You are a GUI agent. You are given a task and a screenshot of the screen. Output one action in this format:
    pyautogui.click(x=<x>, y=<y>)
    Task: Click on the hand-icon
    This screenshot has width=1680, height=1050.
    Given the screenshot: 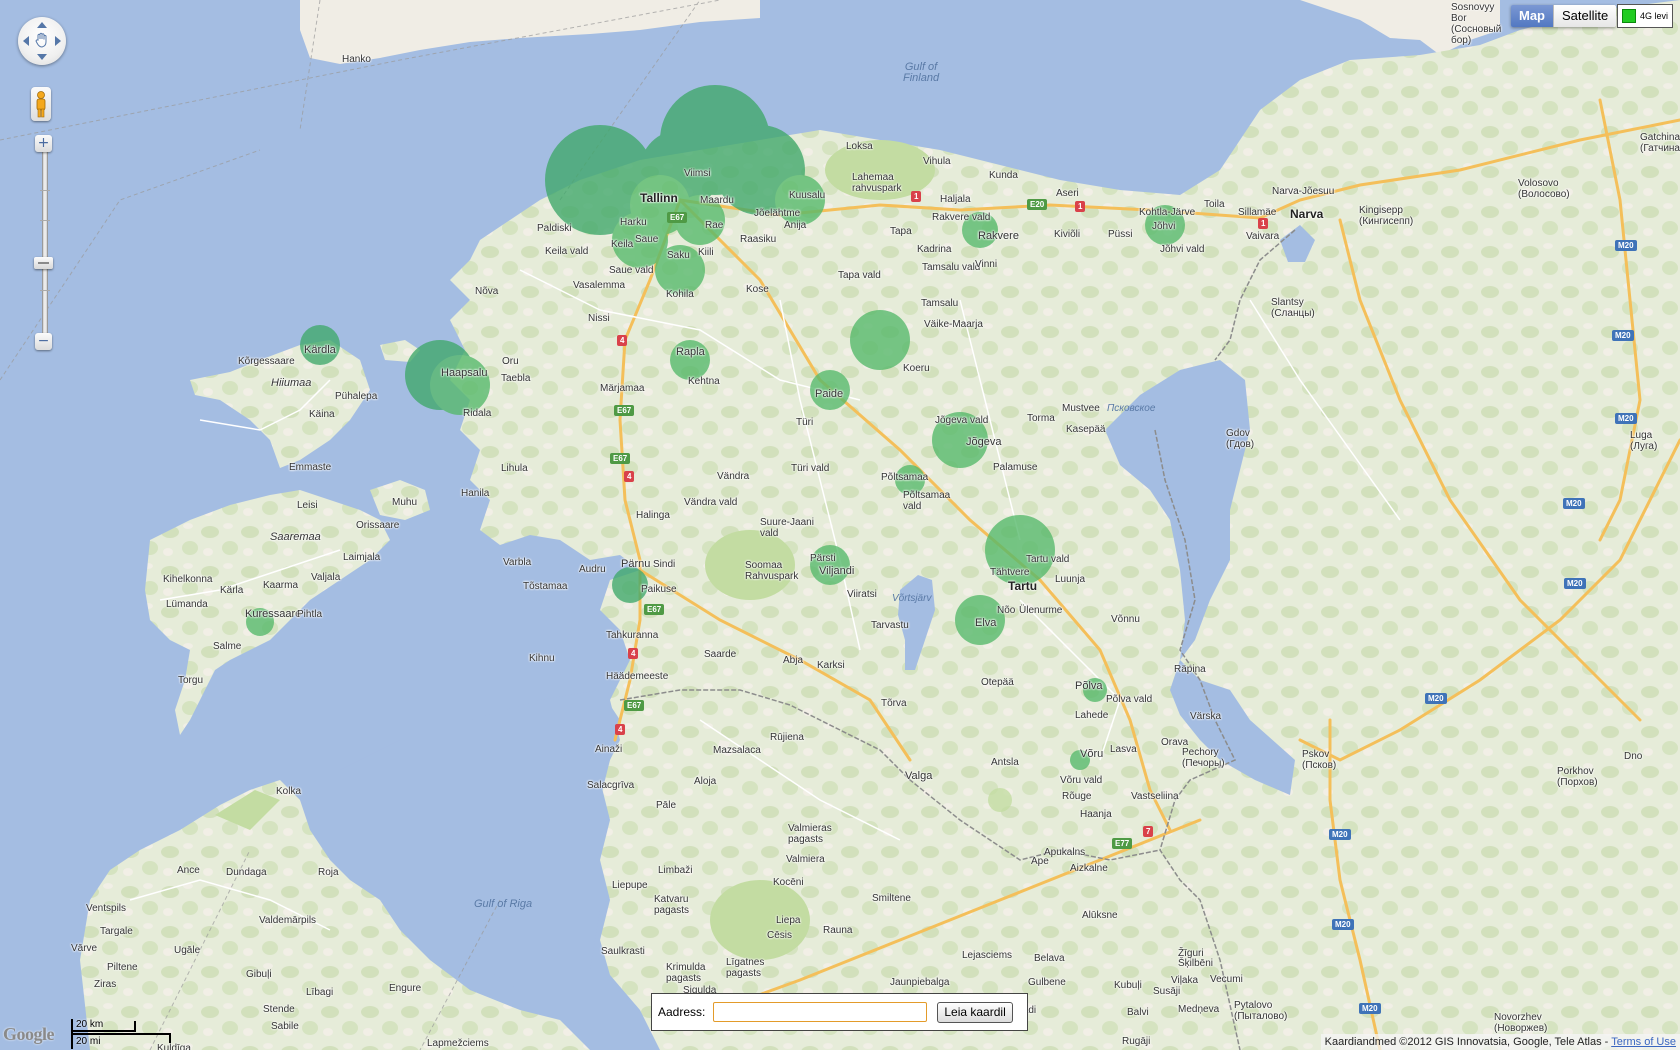 What is the action you would take?
    pyautogui.click(x=41, y=40)
    